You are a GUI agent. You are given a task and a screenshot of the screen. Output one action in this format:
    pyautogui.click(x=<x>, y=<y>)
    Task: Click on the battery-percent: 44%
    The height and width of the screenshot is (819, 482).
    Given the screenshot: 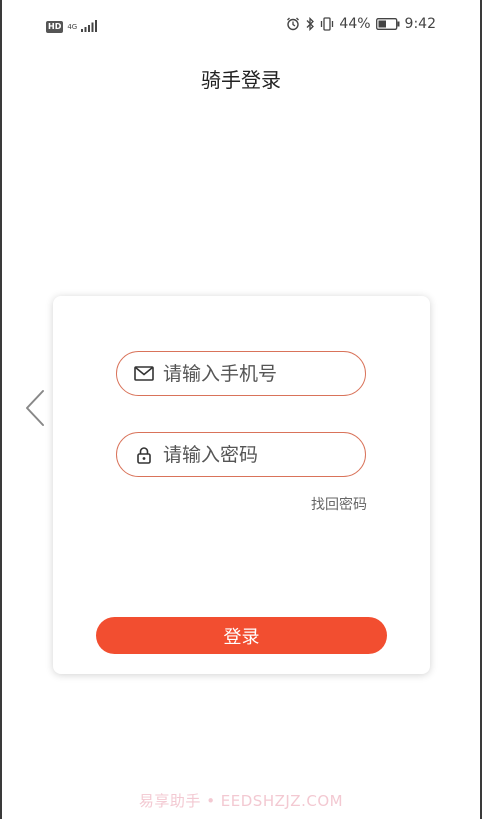 What is the action you would take?
    pyautogui.click(x=355, y=24)
    